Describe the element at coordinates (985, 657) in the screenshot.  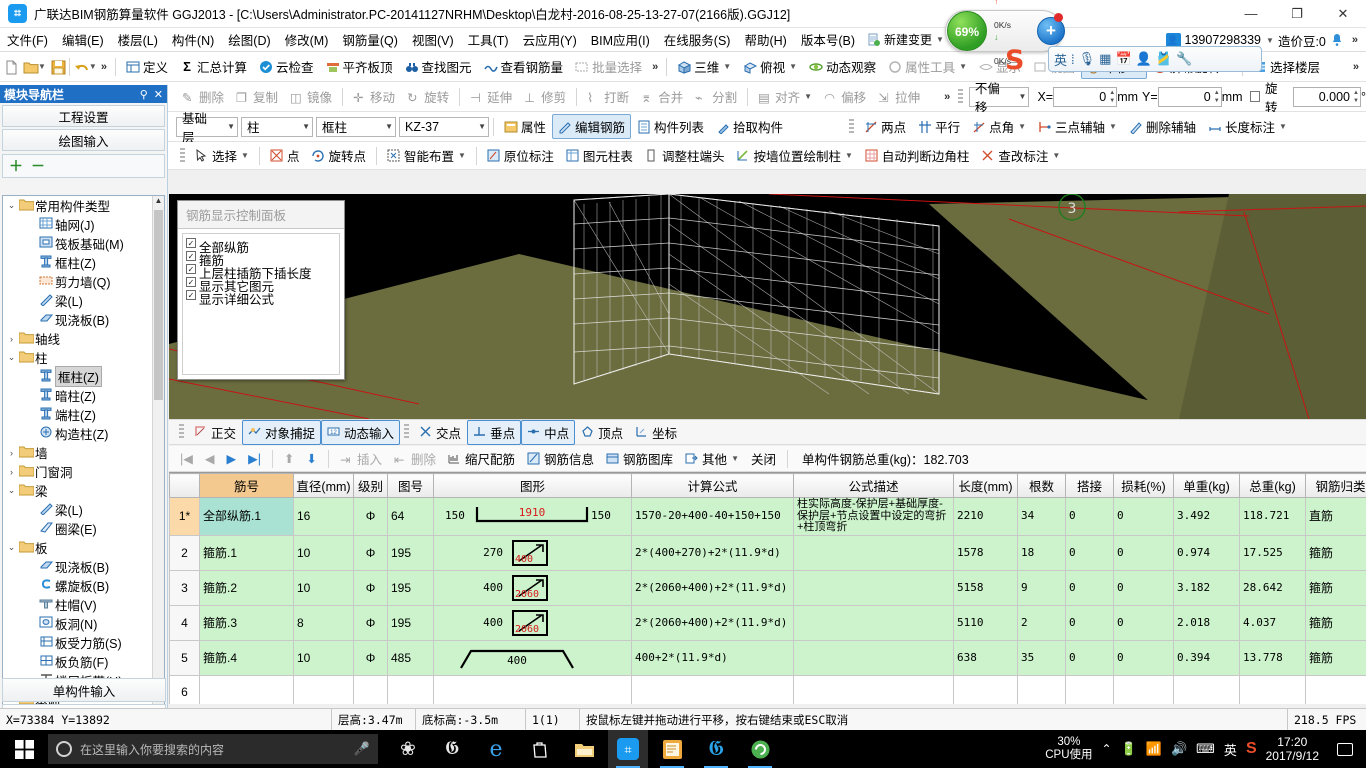
I see `cell-length: 638` at that location.